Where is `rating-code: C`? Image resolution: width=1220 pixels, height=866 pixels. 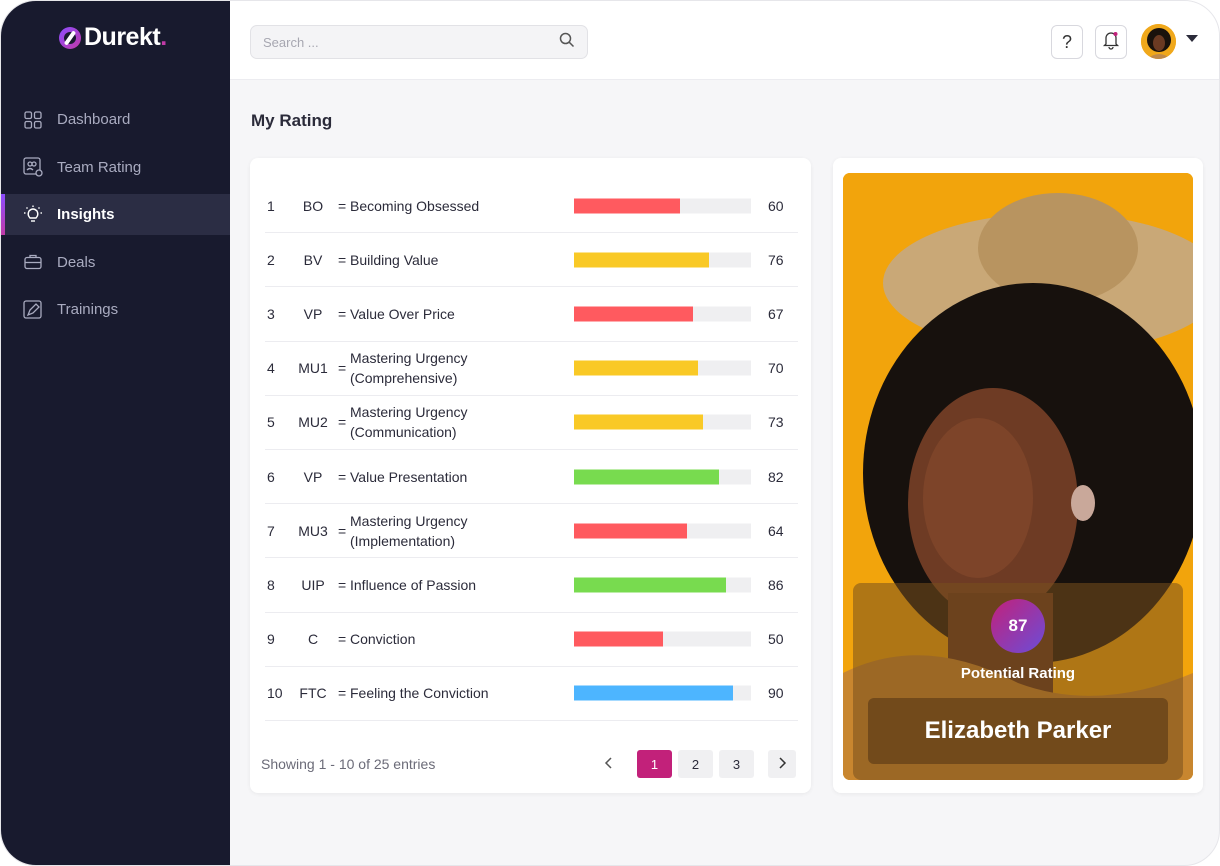
rating-code: C is located at coordinates (313, 639).